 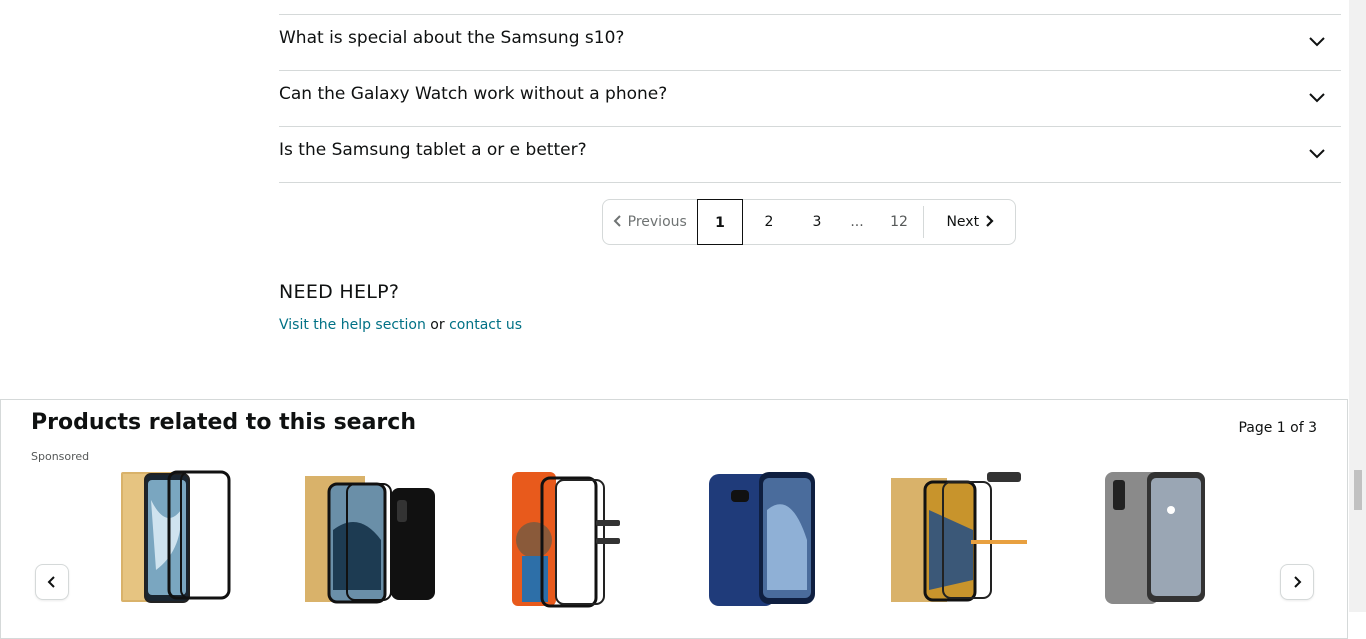 I want to click on faq-question: Is the Samsung tablet a or e better?, so click(x=433, y=150).